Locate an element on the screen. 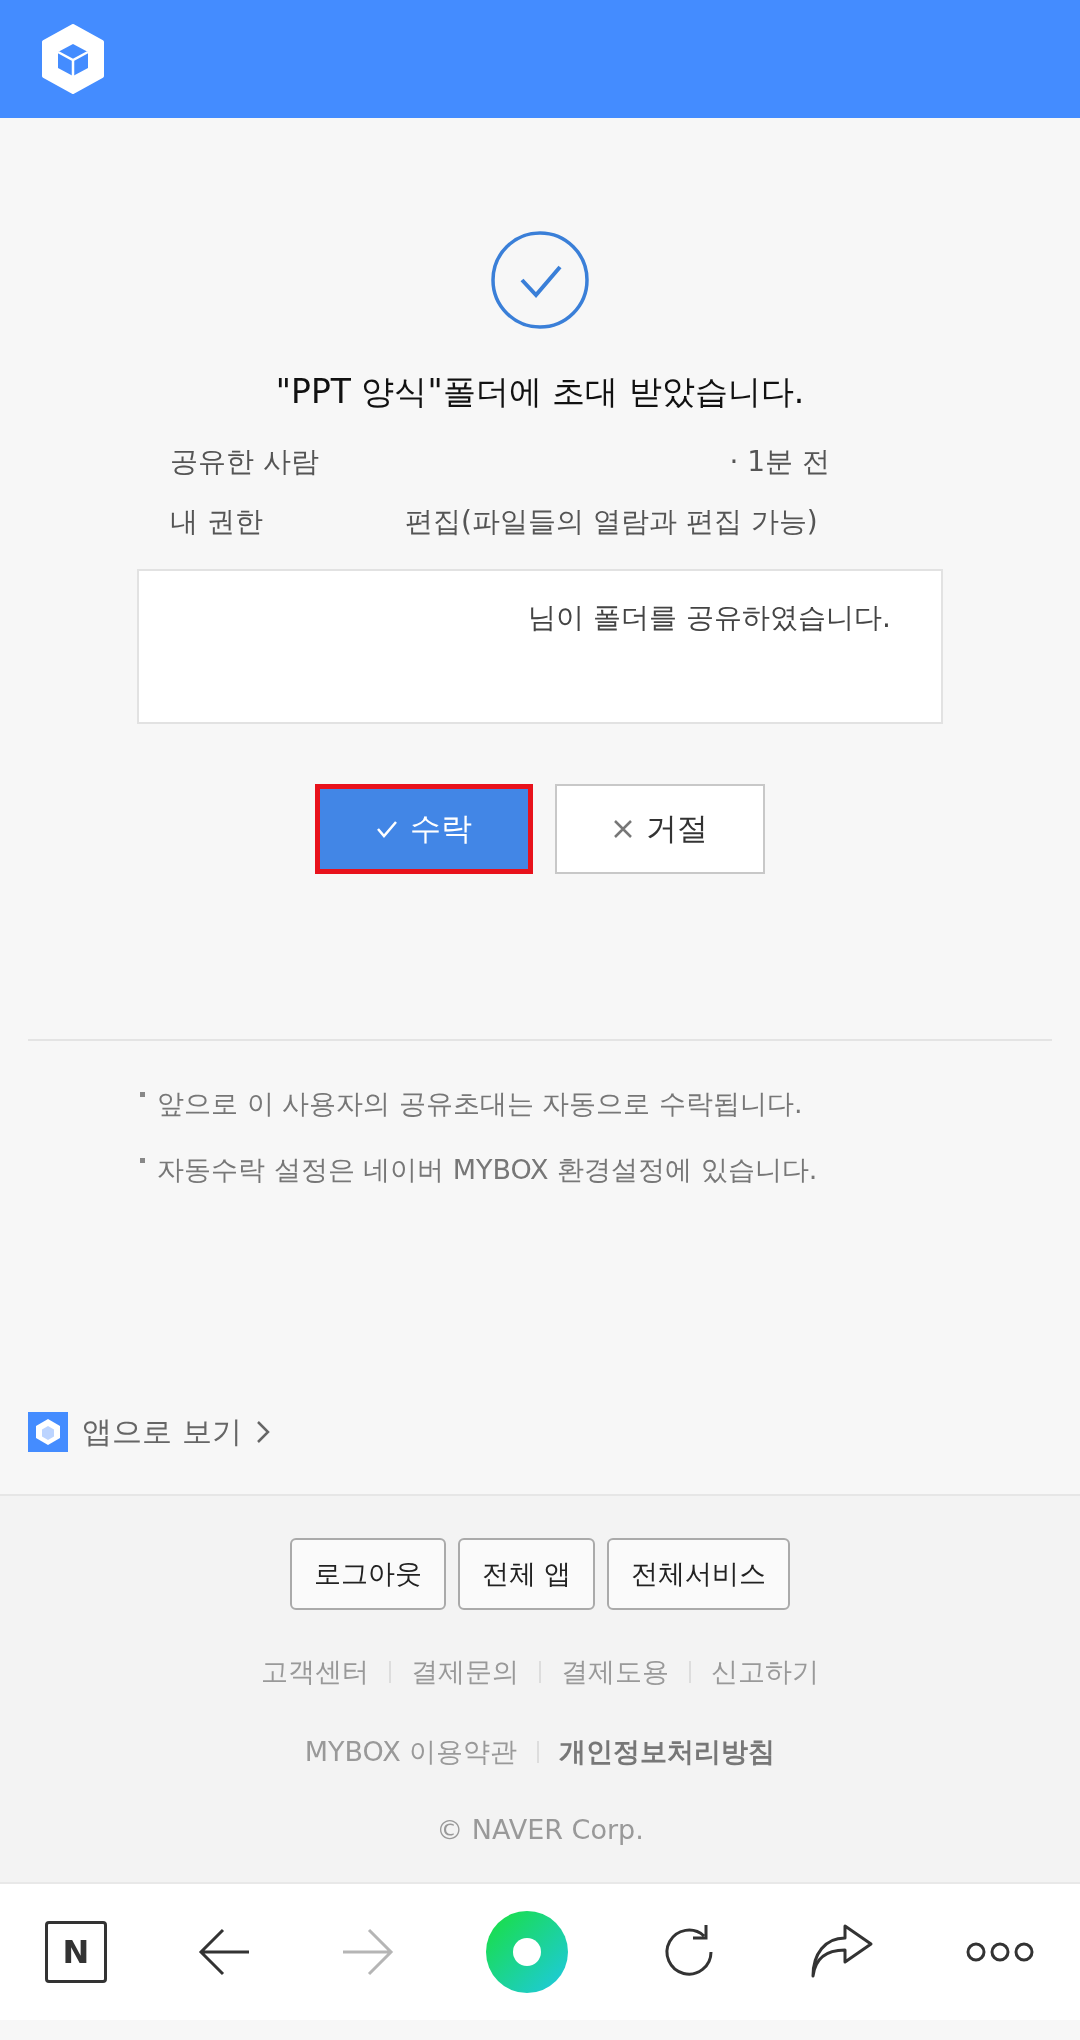  open-in-app-link: 앱으로 보기 is located at coordinates (554, 1432).